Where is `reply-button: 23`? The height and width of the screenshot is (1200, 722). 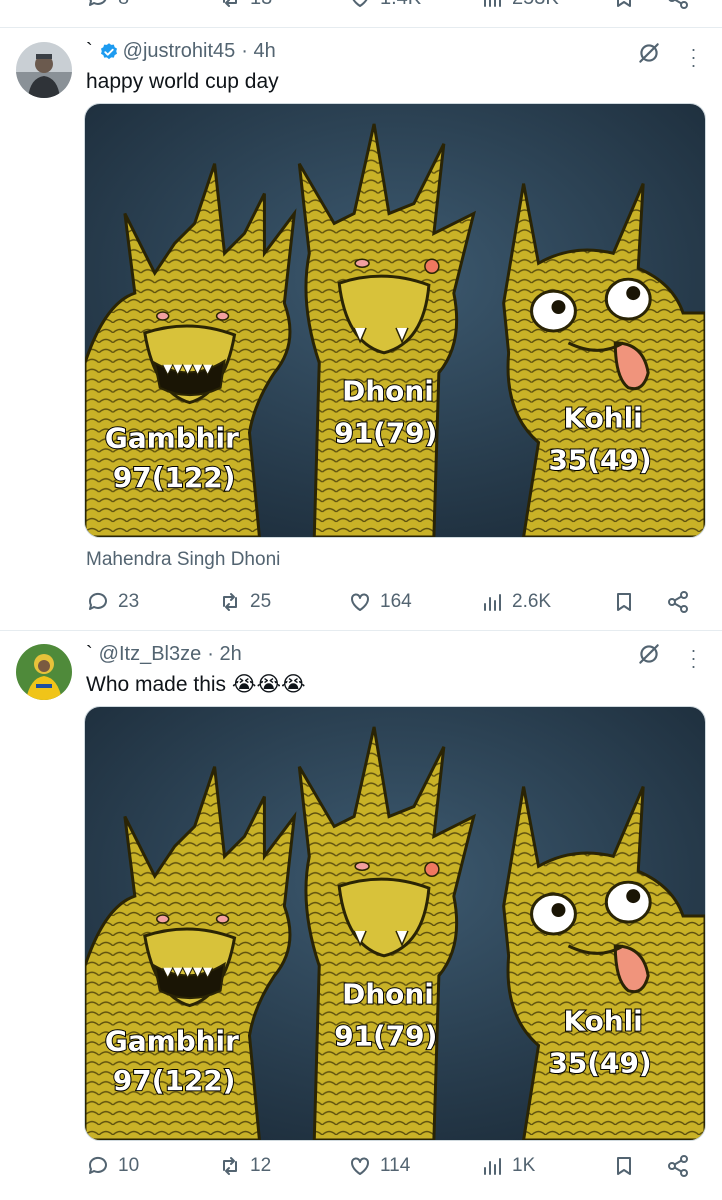
reply-button: 23 is located at coordinates (112, 602).